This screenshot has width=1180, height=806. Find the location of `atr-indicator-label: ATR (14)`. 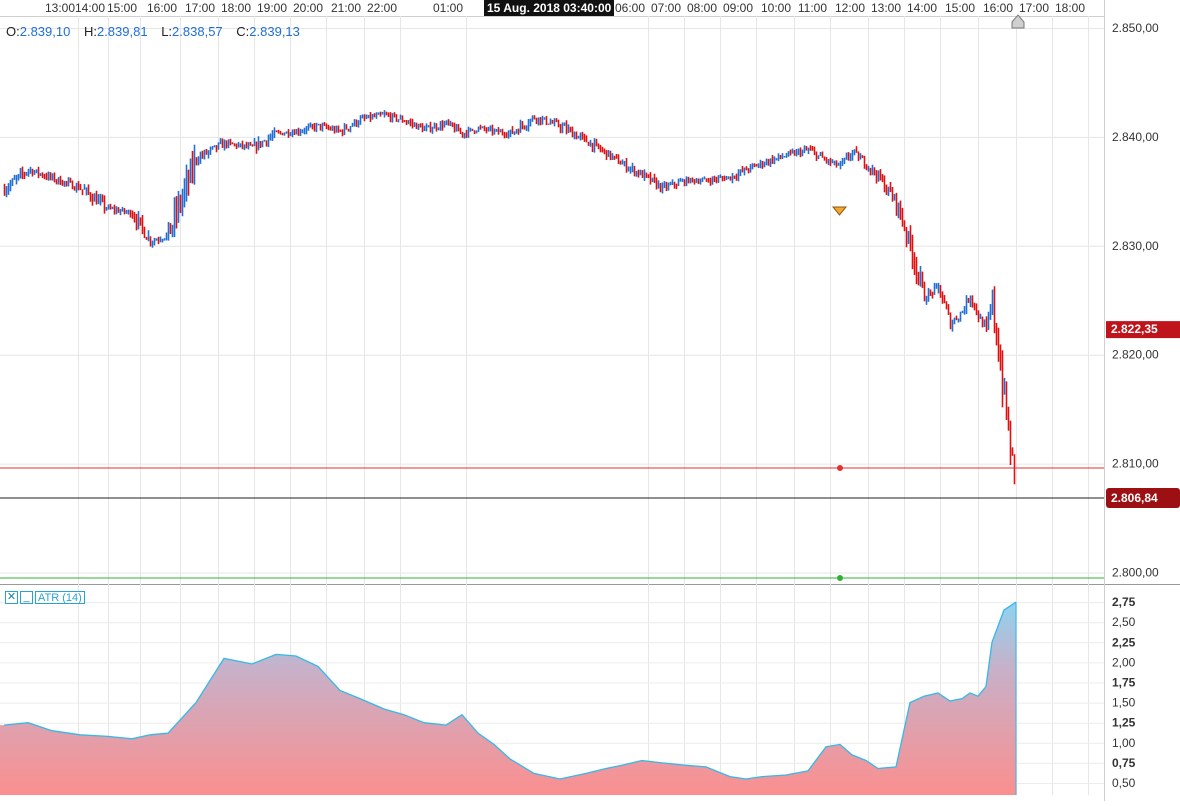

atr-indicator-label: ATR (14) is located at coordinates (60, 597).